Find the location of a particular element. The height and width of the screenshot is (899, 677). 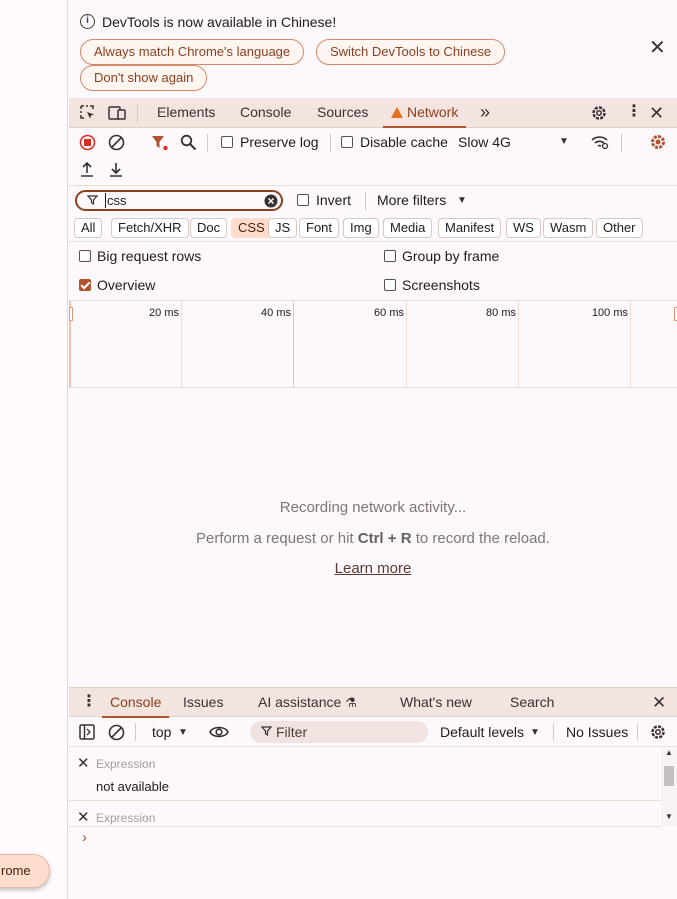

clear-icon is located at coordinates (116, 142).